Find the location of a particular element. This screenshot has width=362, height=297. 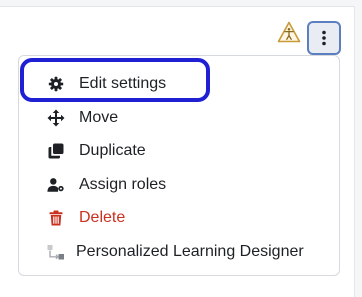

actions-menu-button is located at coordinates (324, 38).